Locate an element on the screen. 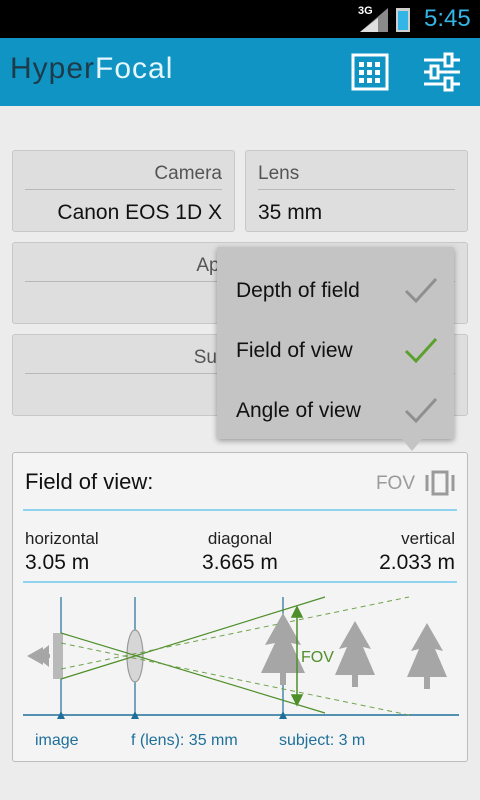 The width and height of the screenshot is (480, 800). camera-value: Canon EOS 1D X is located at coordinates (139, 212).